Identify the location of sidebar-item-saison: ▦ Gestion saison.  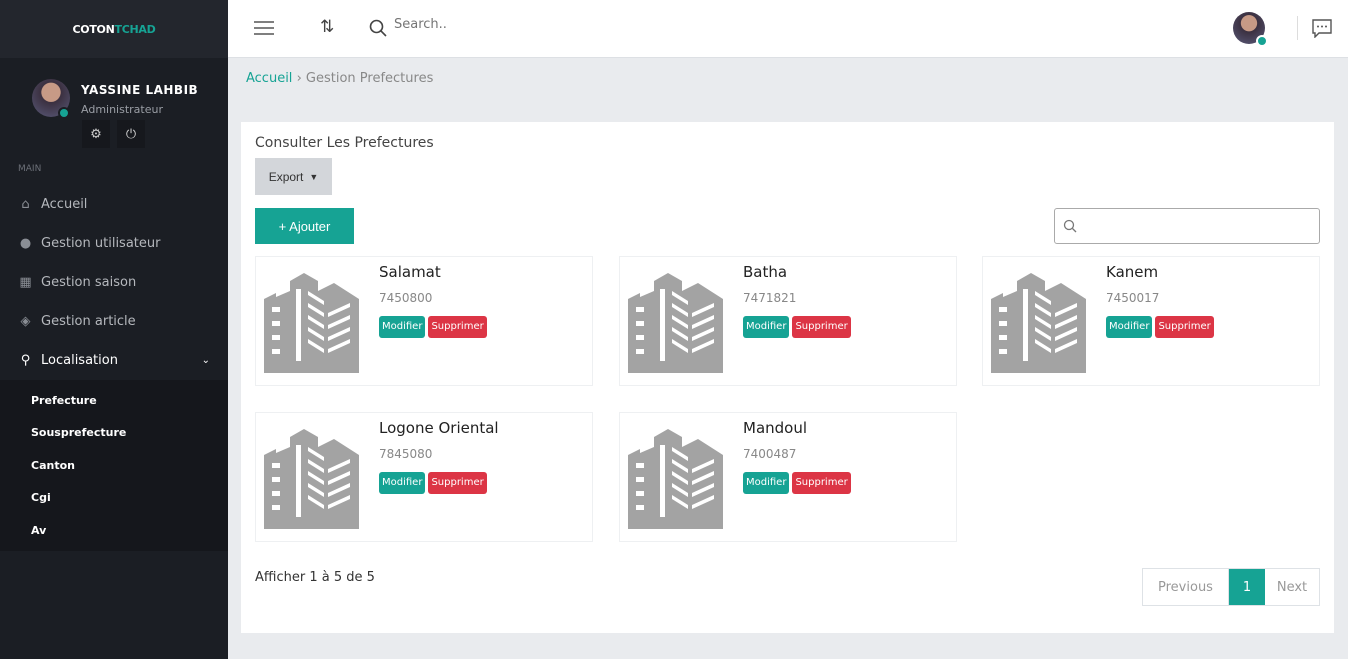
(114, 282).